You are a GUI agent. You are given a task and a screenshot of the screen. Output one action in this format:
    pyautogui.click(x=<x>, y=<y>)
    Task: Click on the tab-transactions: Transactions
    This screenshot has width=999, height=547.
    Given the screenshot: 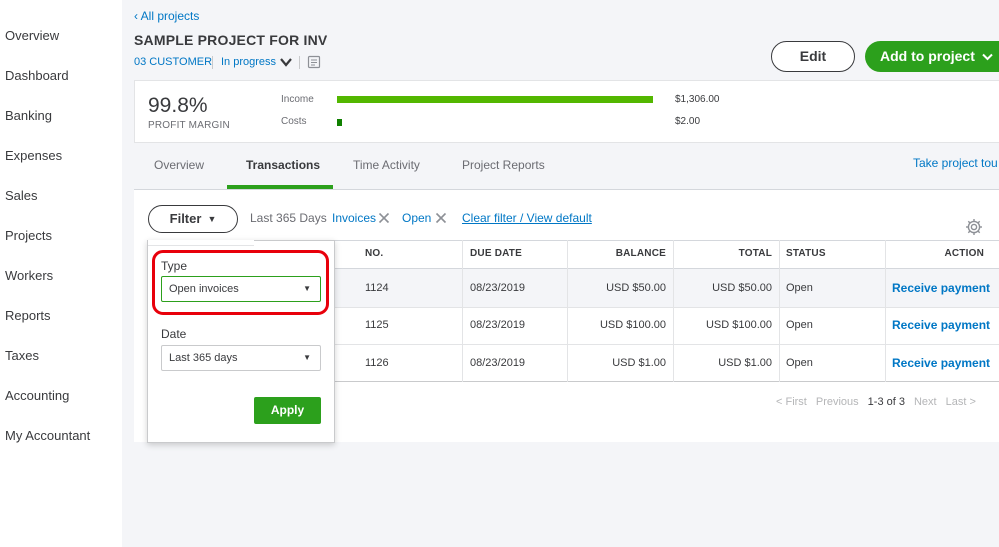 What is the action you would take?
    pyautogui.click(x=283, y=165)
    